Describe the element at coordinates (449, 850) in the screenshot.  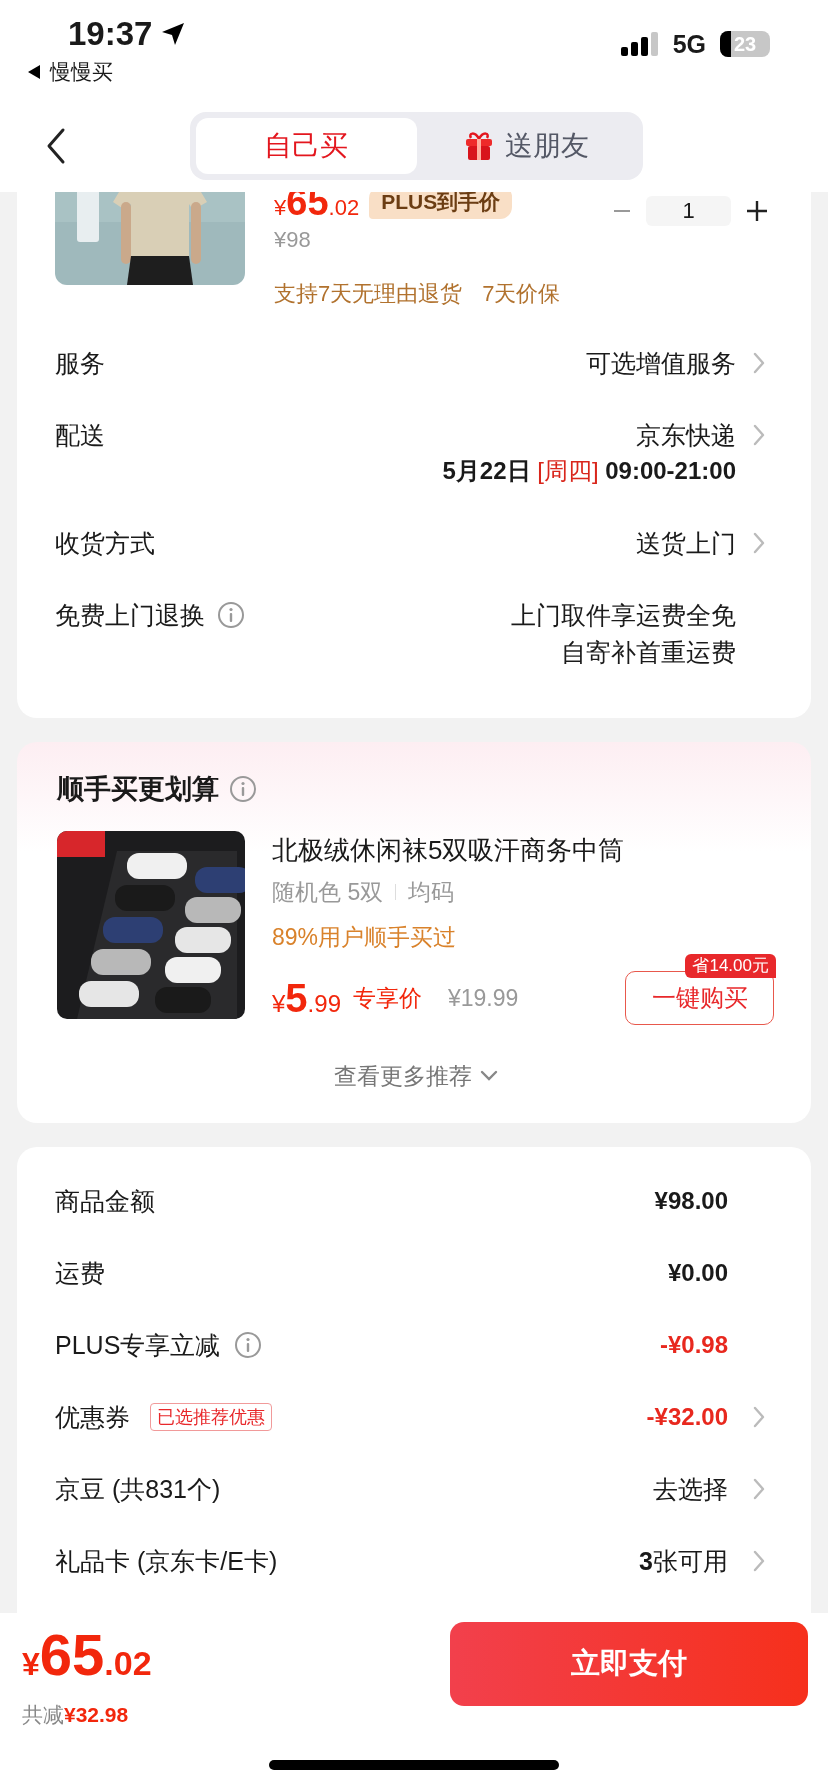
I see `product-name: 北极绒休闲袜5双吸汗商务中筒` at that location.